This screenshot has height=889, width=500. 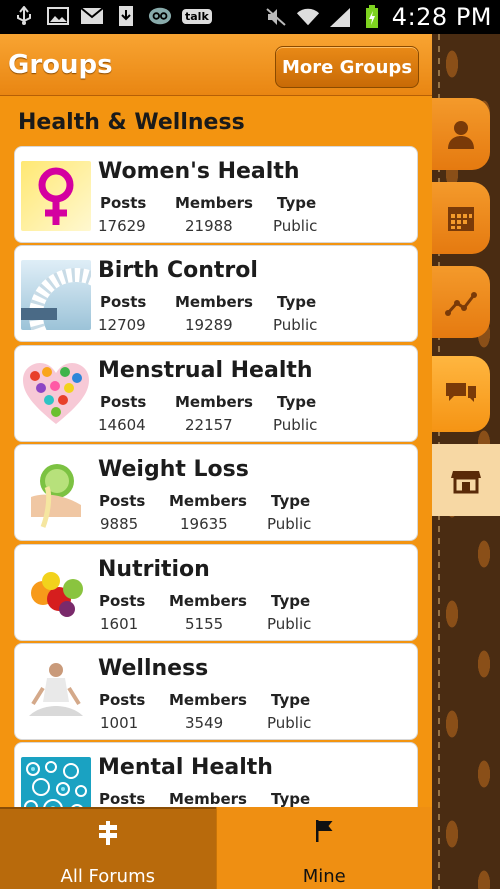 What do you see at coordinates (119, 524) in the screenshot?
I see `posts-value: 9885` at bounding box center [119, 524].